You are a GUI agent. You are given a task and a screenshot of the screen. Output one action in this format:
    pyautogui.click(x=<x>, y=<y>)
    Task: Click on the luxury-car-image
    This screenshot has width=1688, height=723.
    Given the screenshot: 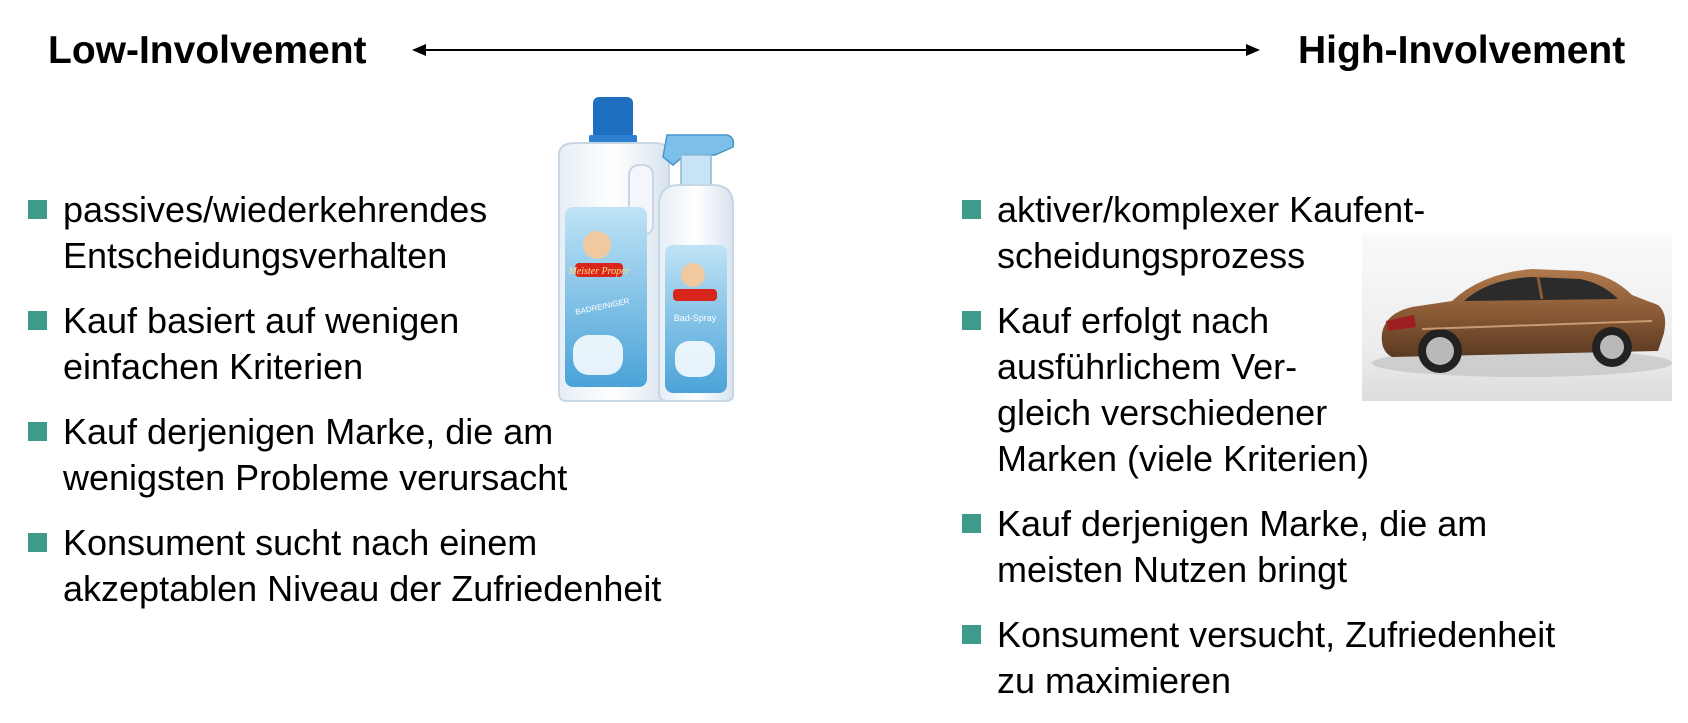 What is the action you would take?
    pyautogui.click(x=1517, y=317)
    